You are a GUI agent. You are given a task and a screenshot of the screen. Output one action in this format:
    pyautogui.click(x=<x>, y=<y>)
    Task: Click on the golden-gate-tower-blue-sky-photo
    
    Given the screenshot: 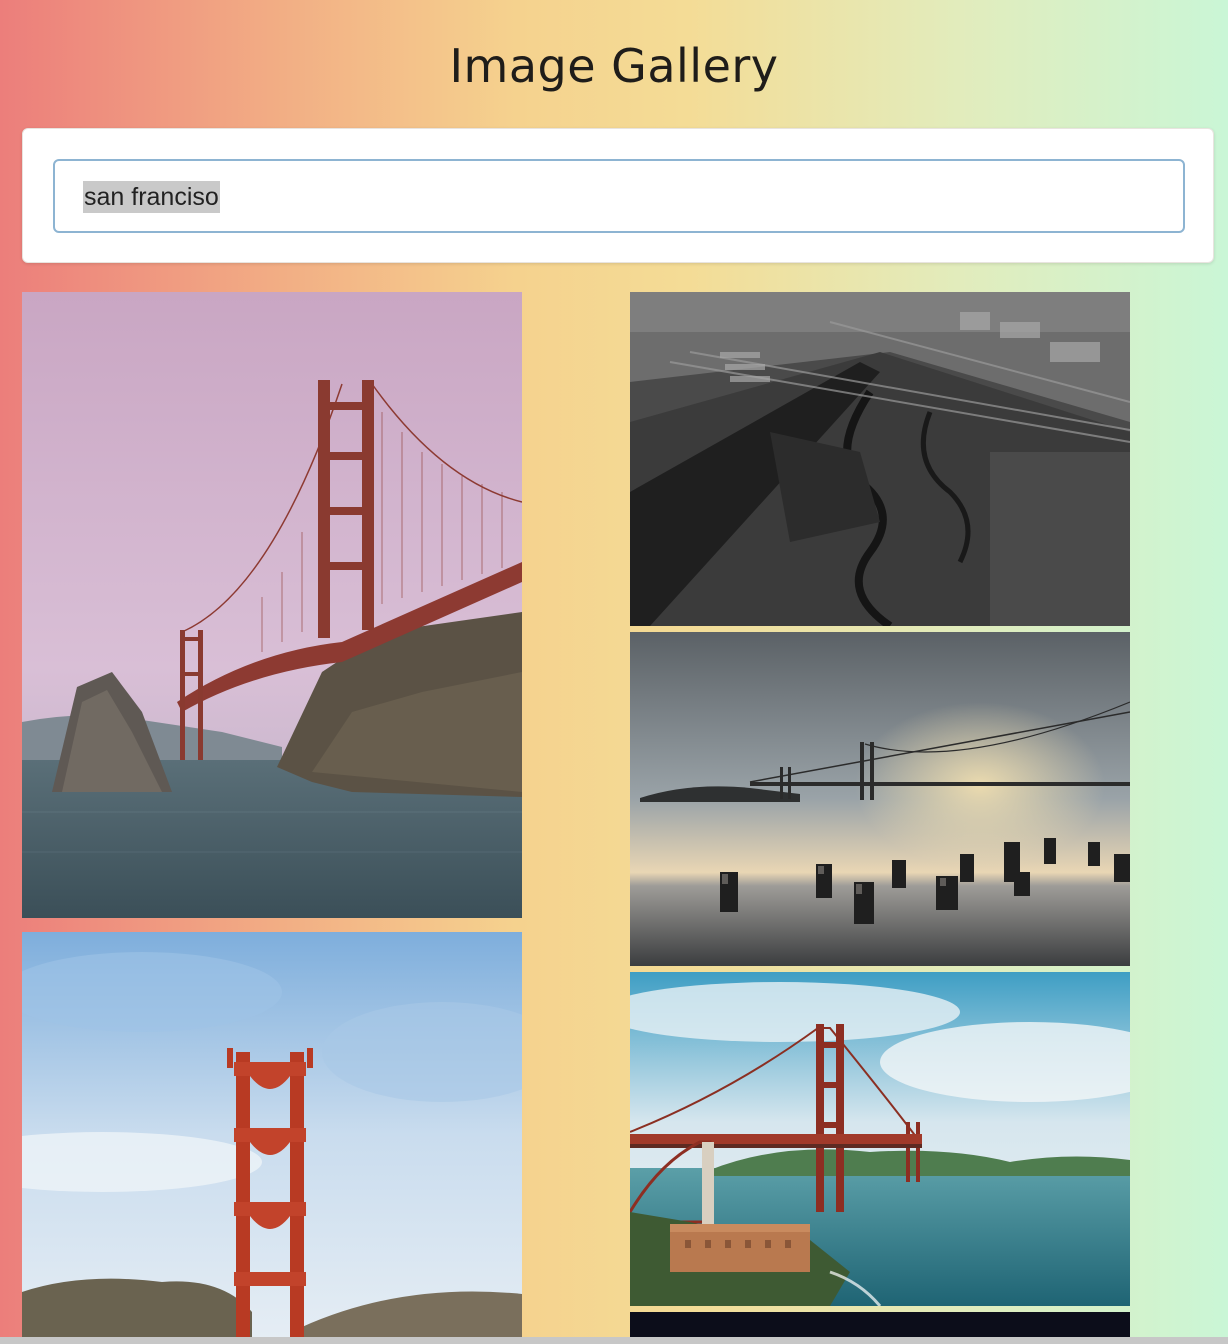 What is the action you would take?
    pyautogui.click(x=272, y=1134)
    